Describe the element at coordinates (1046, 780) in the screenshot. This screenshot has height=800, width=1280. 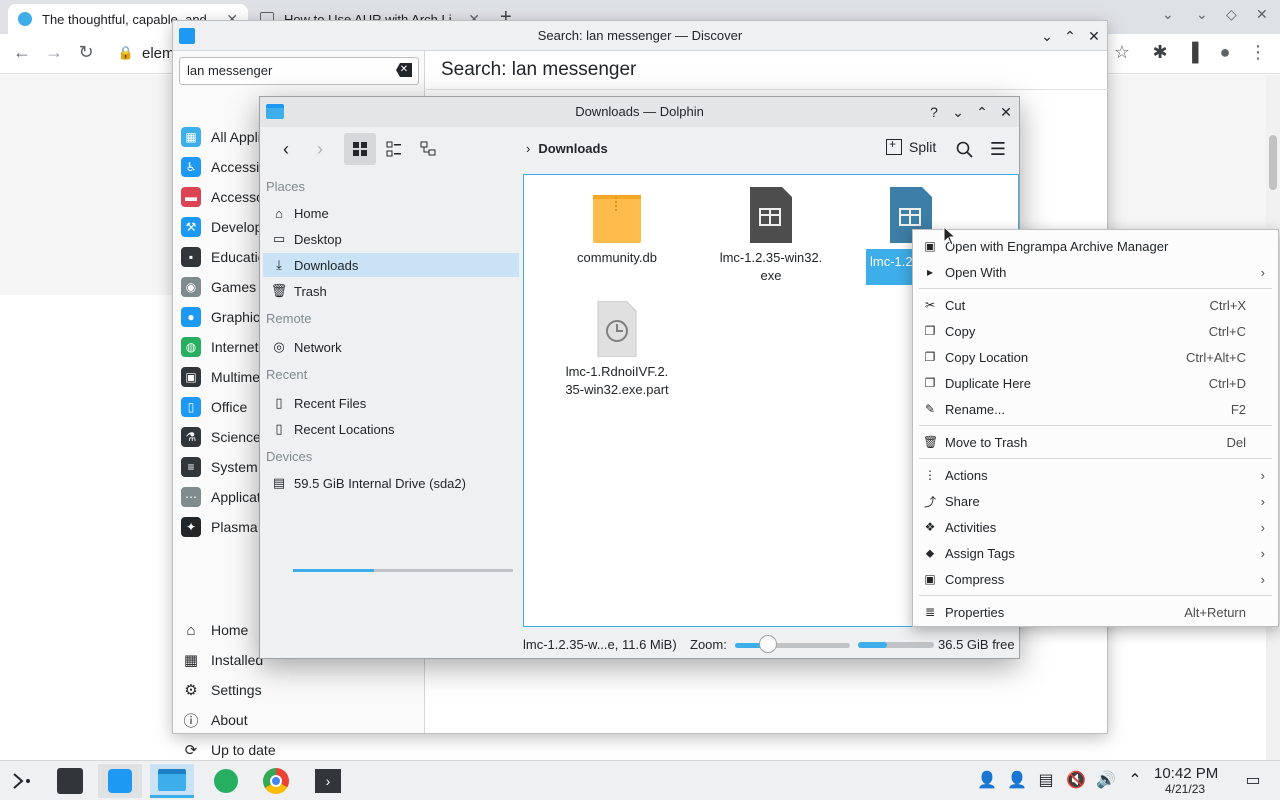
I see `clipboard-icon: ▤` at that location.